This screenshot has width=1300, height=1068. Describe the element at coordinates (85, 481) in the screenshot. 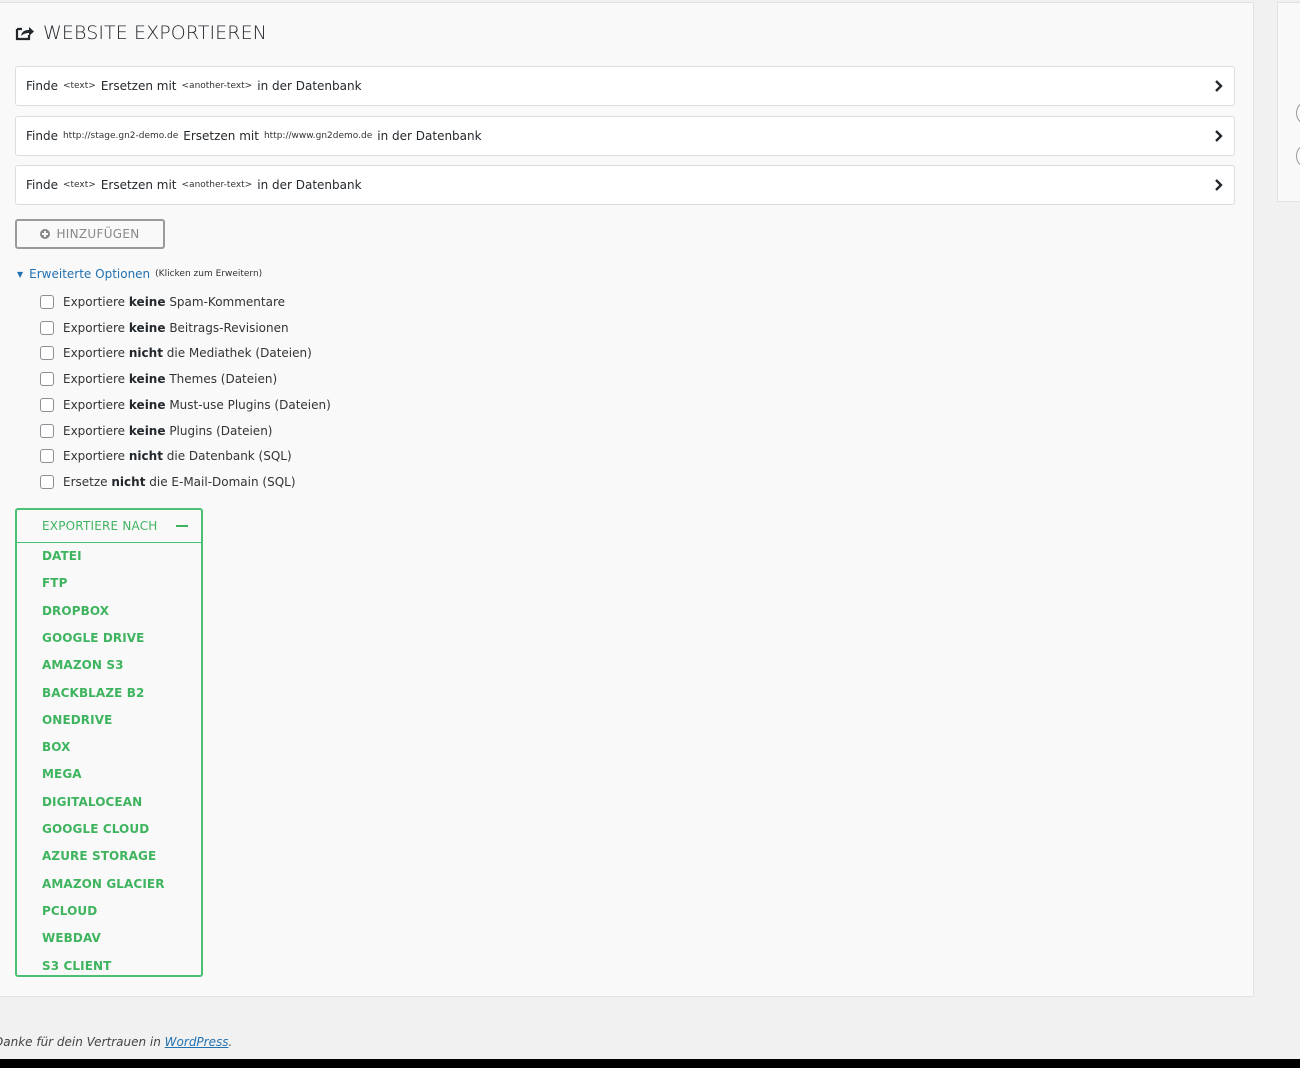

I see `option-text: Ersetze` at that location.